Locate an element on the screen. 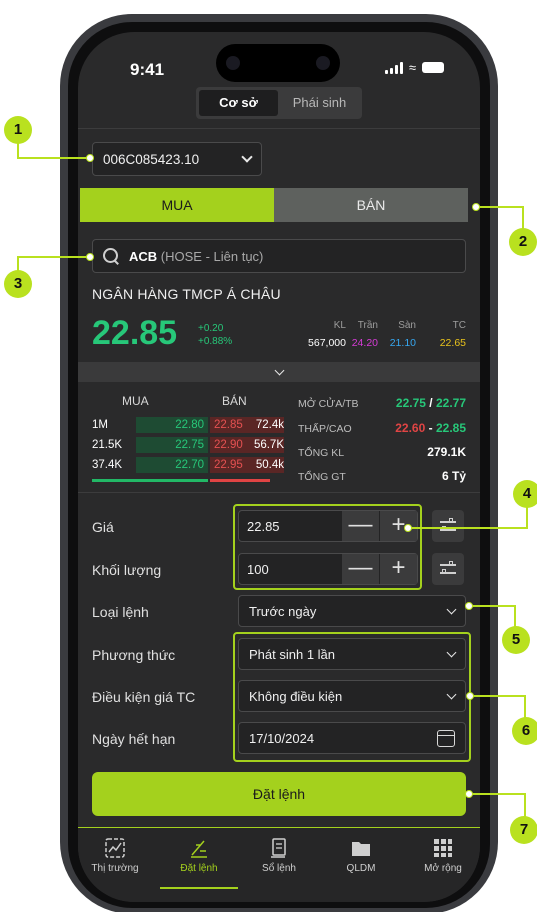 Image resolution: width=537 pixels, height=912 pixels. tab-order-book: Sổ lệnh is located at coordinates (279, 855).